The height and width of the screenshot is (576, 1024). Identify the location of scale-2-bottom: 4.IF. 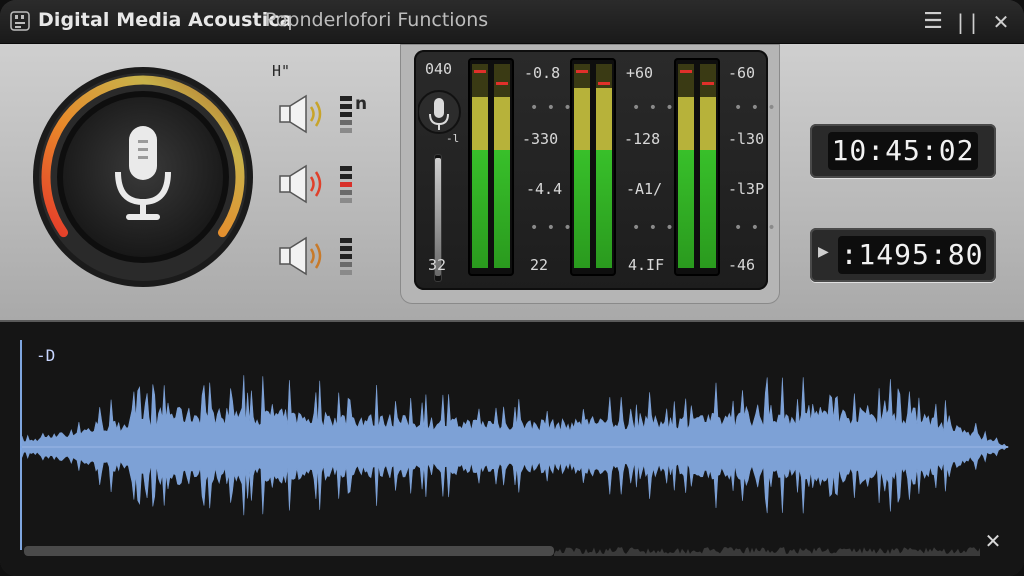
(646, 265).